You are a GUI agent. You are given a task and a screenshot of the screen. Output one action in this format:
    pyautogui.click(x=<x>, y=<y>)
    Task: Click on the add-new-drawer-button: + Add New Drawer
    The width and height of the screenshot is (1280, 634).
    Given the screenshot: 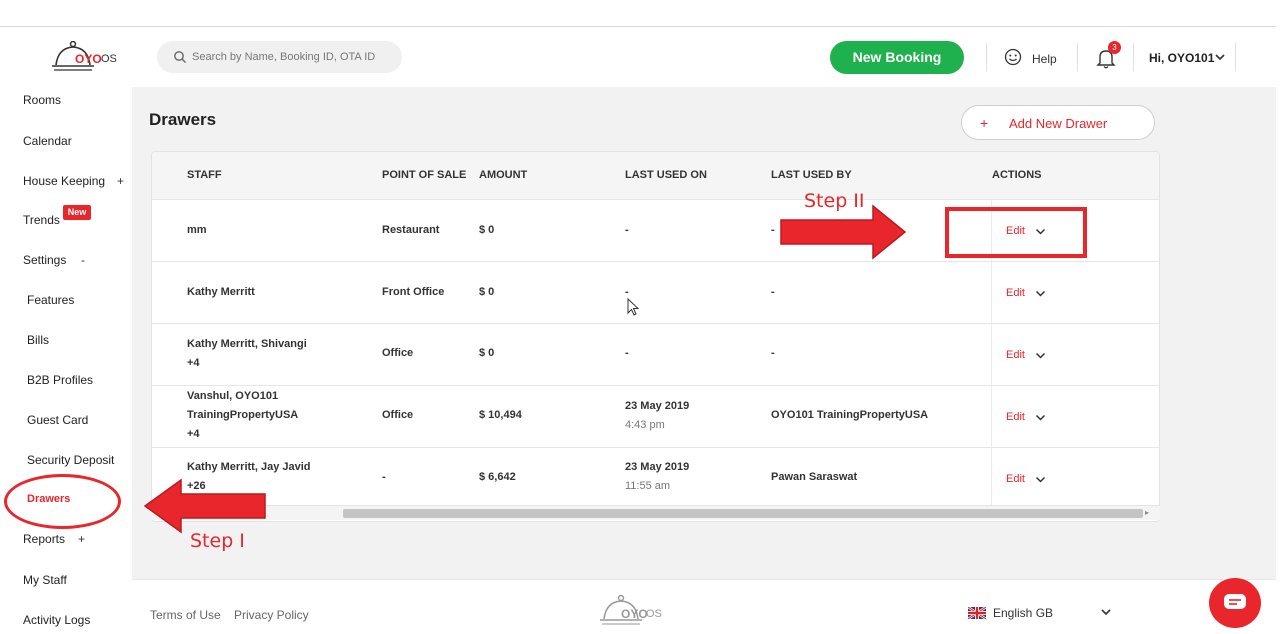 What is the action you would take?
    pyautogui.click(x=1058, y=122)
    